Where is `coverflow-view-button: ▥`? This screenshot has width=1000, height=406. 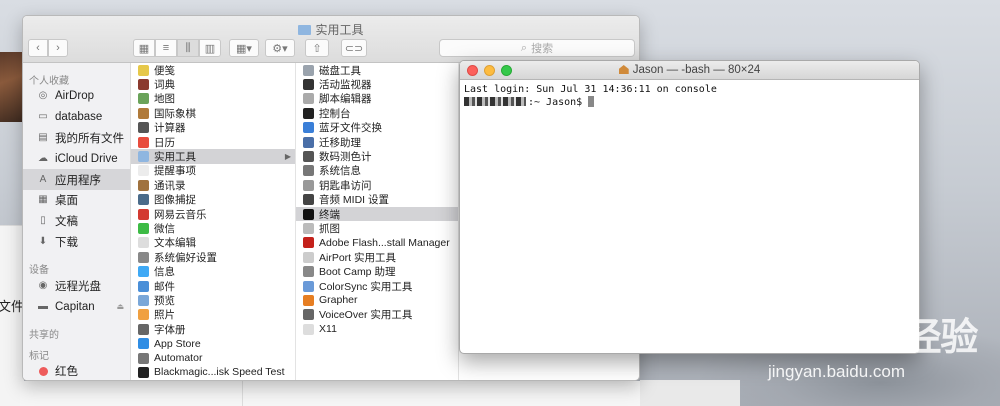 coverflow-view-button: ▥ is located at coordinates (210, 48).